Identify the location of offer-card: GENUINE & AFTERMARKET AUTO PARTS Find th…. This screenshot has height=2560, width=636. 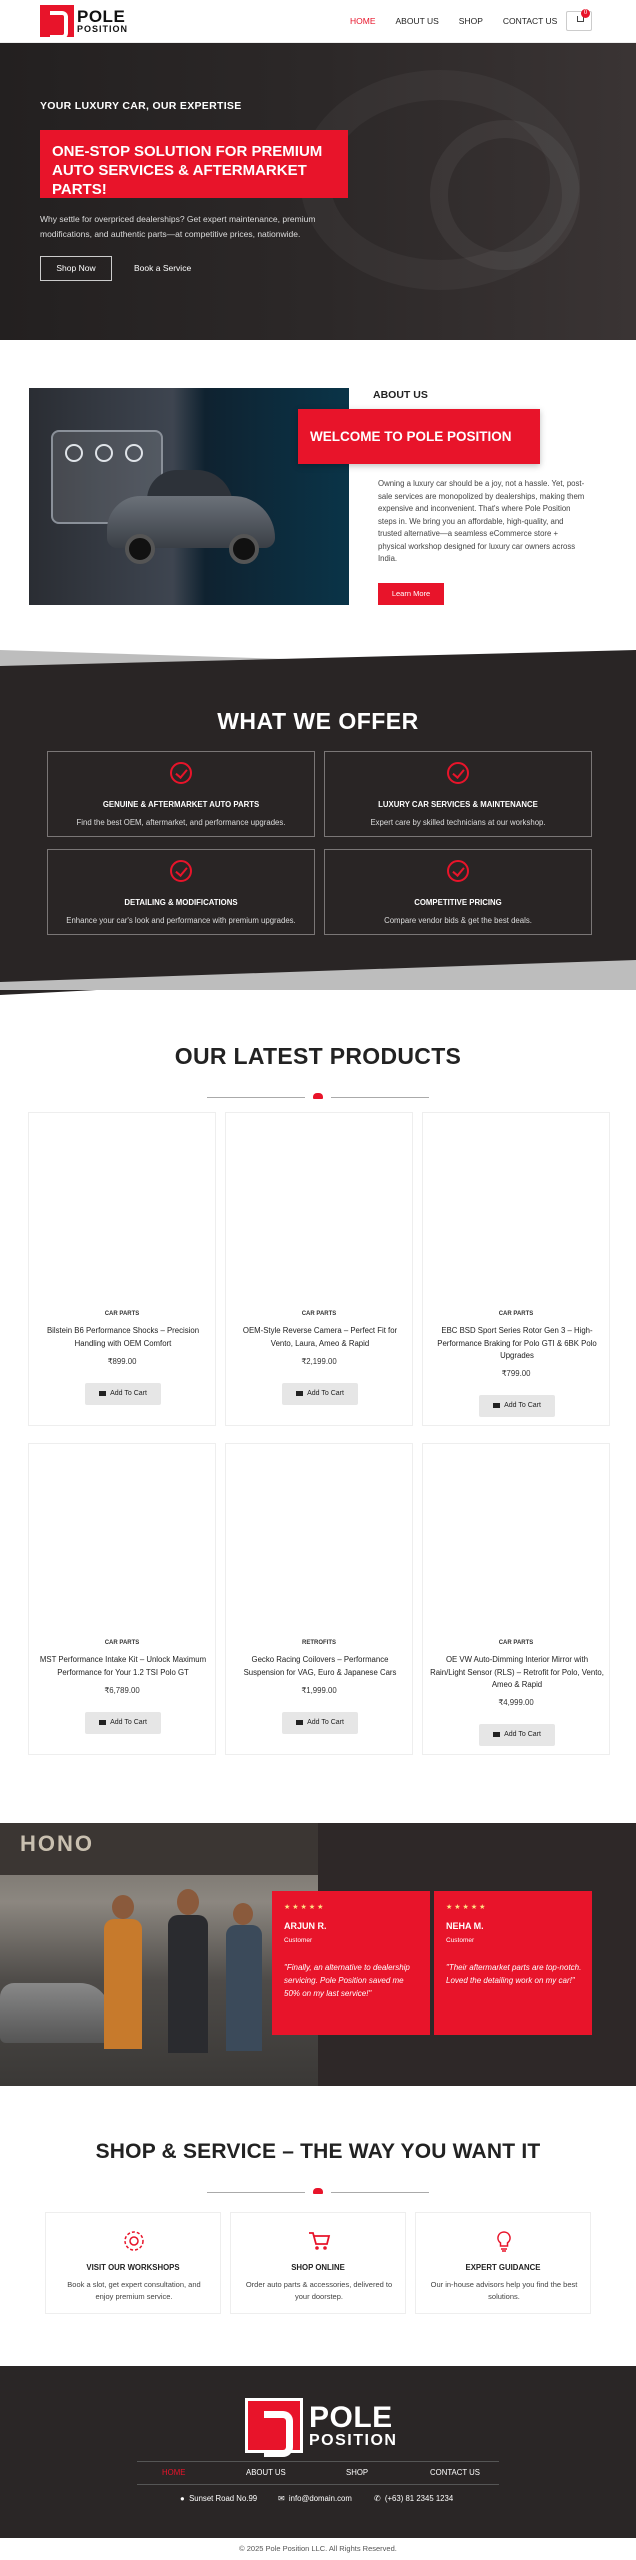
(181, 794).